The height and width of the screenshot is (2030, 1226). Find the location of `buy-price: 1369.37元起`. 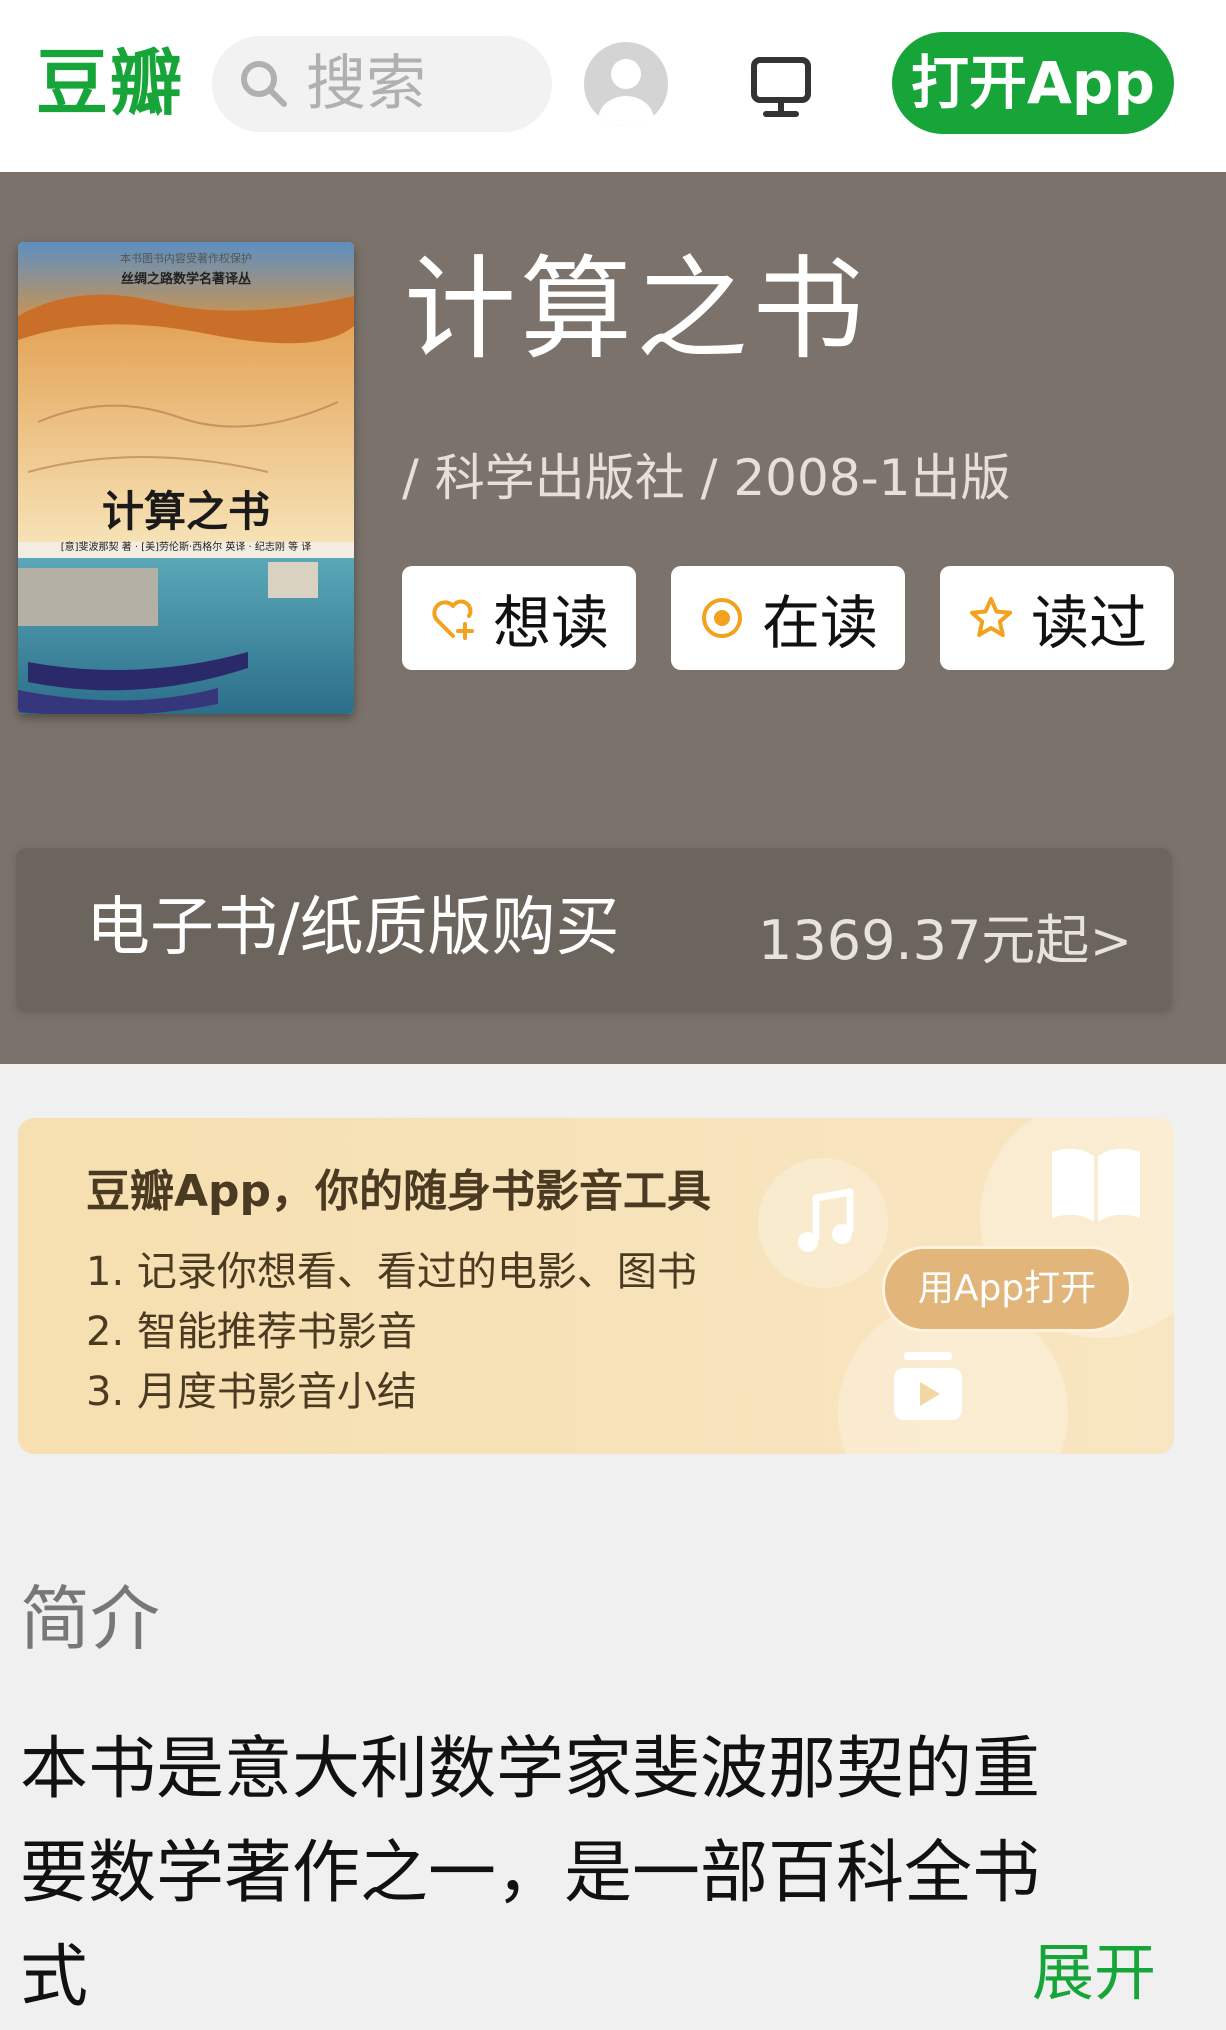

buy-price: 1369.37元起 is located at coordinates (924, 940).